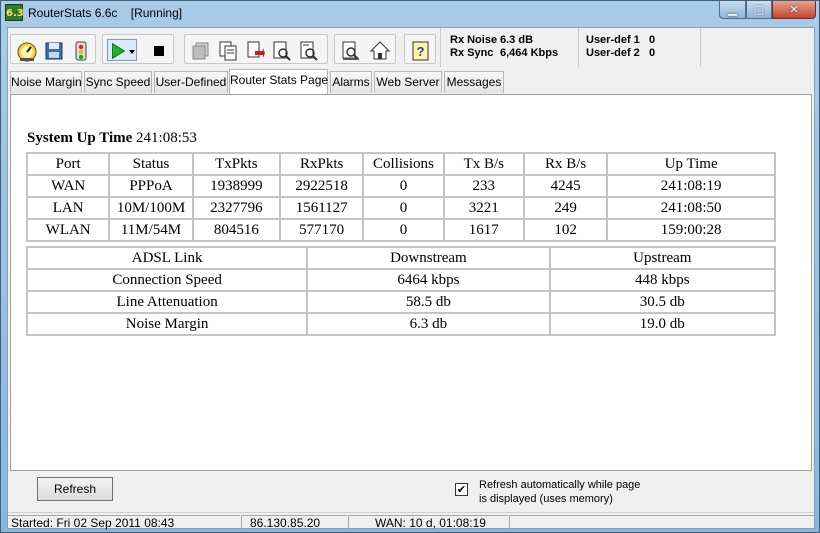 Image resolution: width=820 pixels, height=533 pixels. What do you see at coordinates (68, 230) in the screenshot?
I see `table-cell: WLAN` at bounding box center [68, 230].